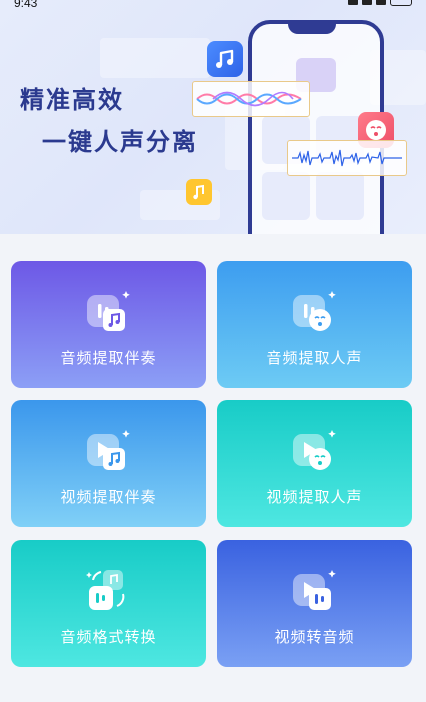 This screenshot has height=702, width=426. I want to click on status-time: 9:43, so click(26, 5).